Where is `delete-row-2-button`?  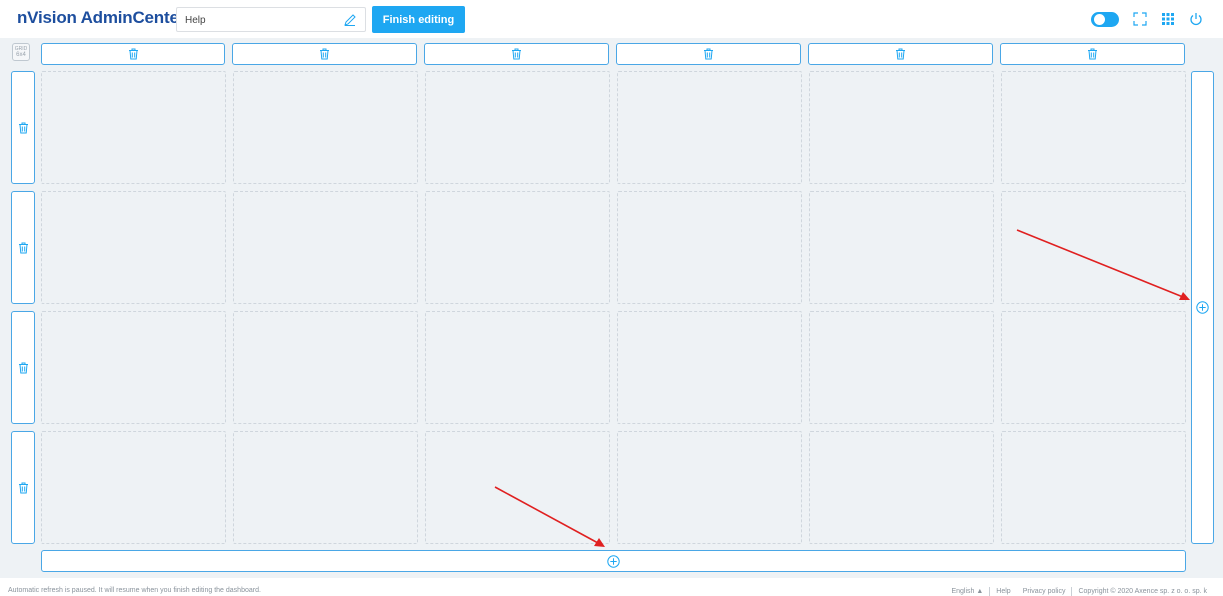
delete-row-2-button is located at coordinates (23, 247).